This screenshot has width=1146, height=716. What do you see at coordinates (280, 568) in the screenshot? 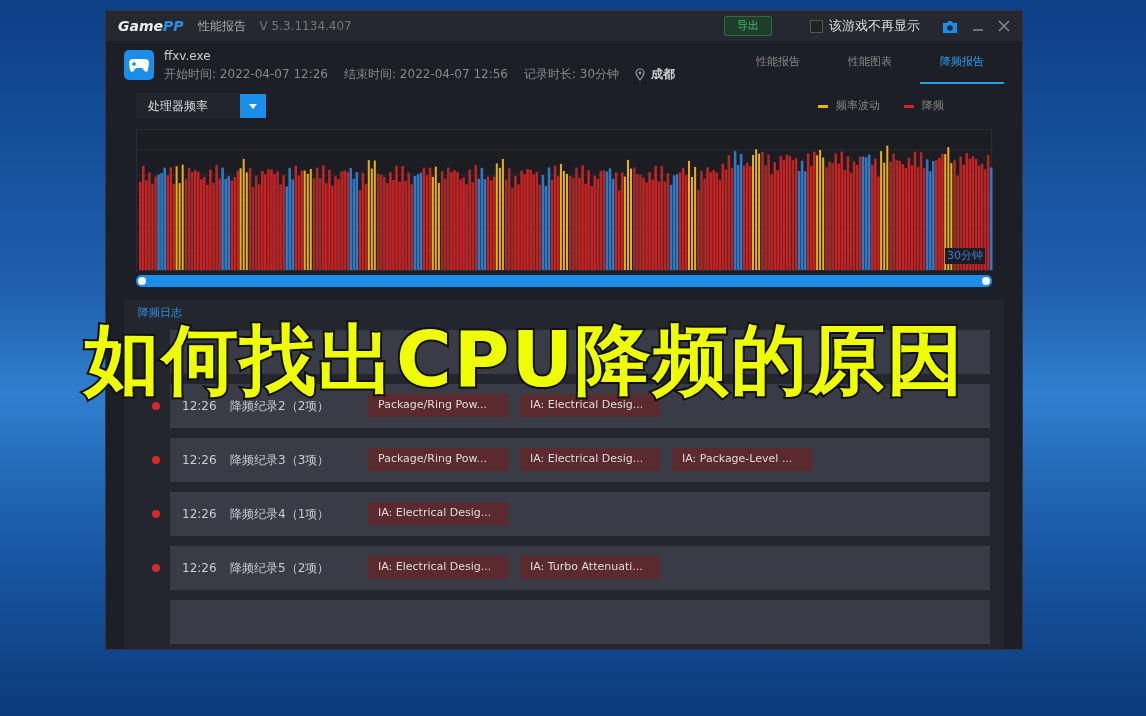
I see `log-name: 降频纪录5（2项）` at bounding box center [280, 568].